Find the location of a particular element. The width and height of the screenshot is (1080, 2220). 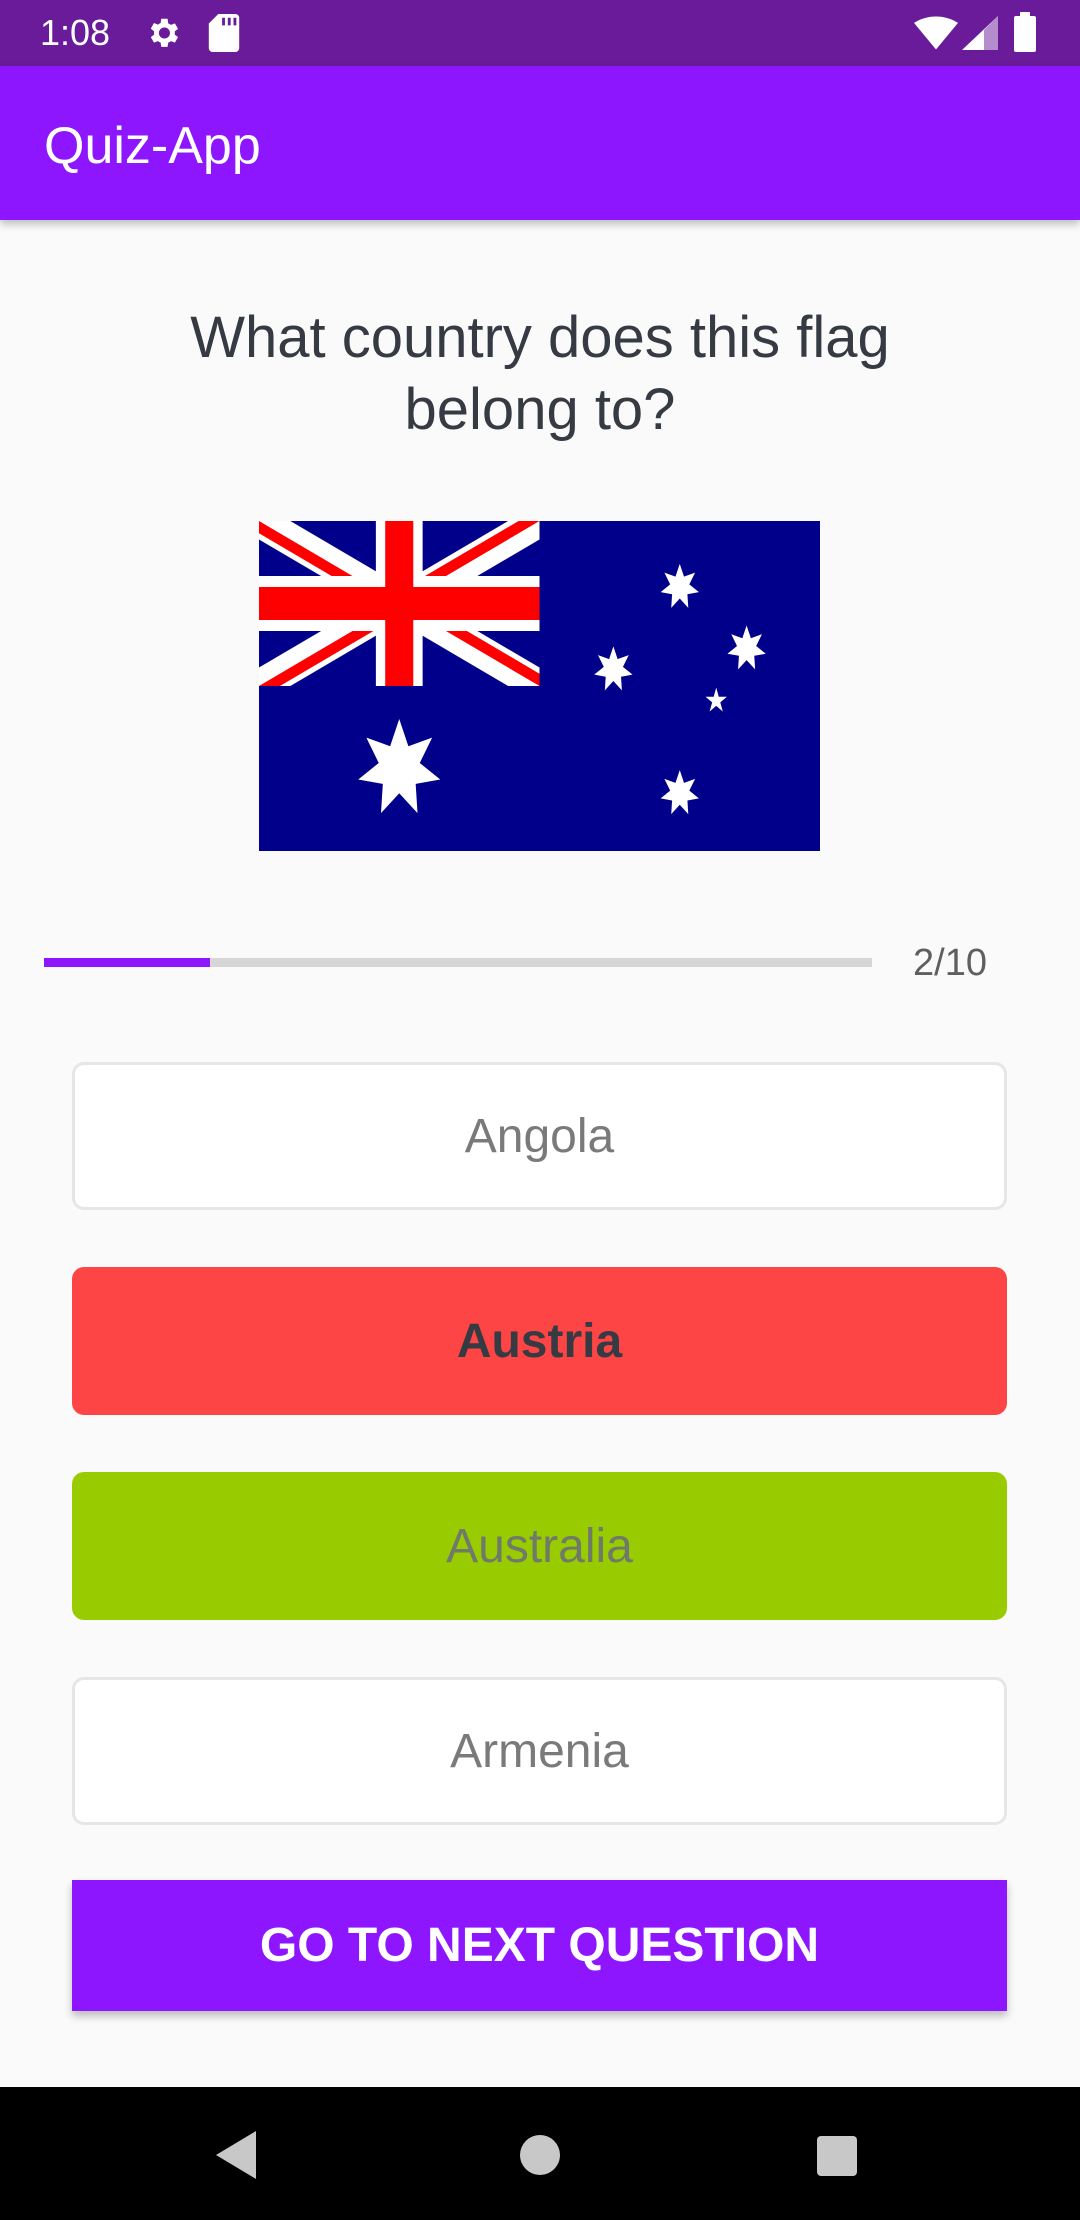

status-bar: 1:08 is located at coordinates (540, 33).